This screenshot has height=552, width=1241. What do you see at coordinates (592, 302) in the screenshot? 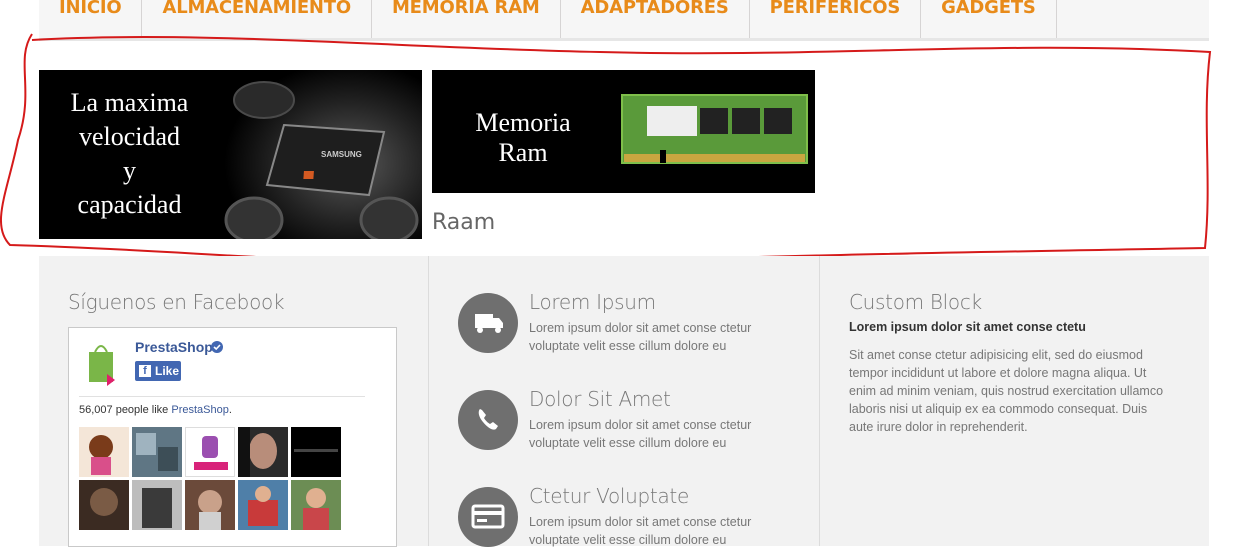
I see `feature-title: Lorem Ipsum` at bounding box center [592, 302].